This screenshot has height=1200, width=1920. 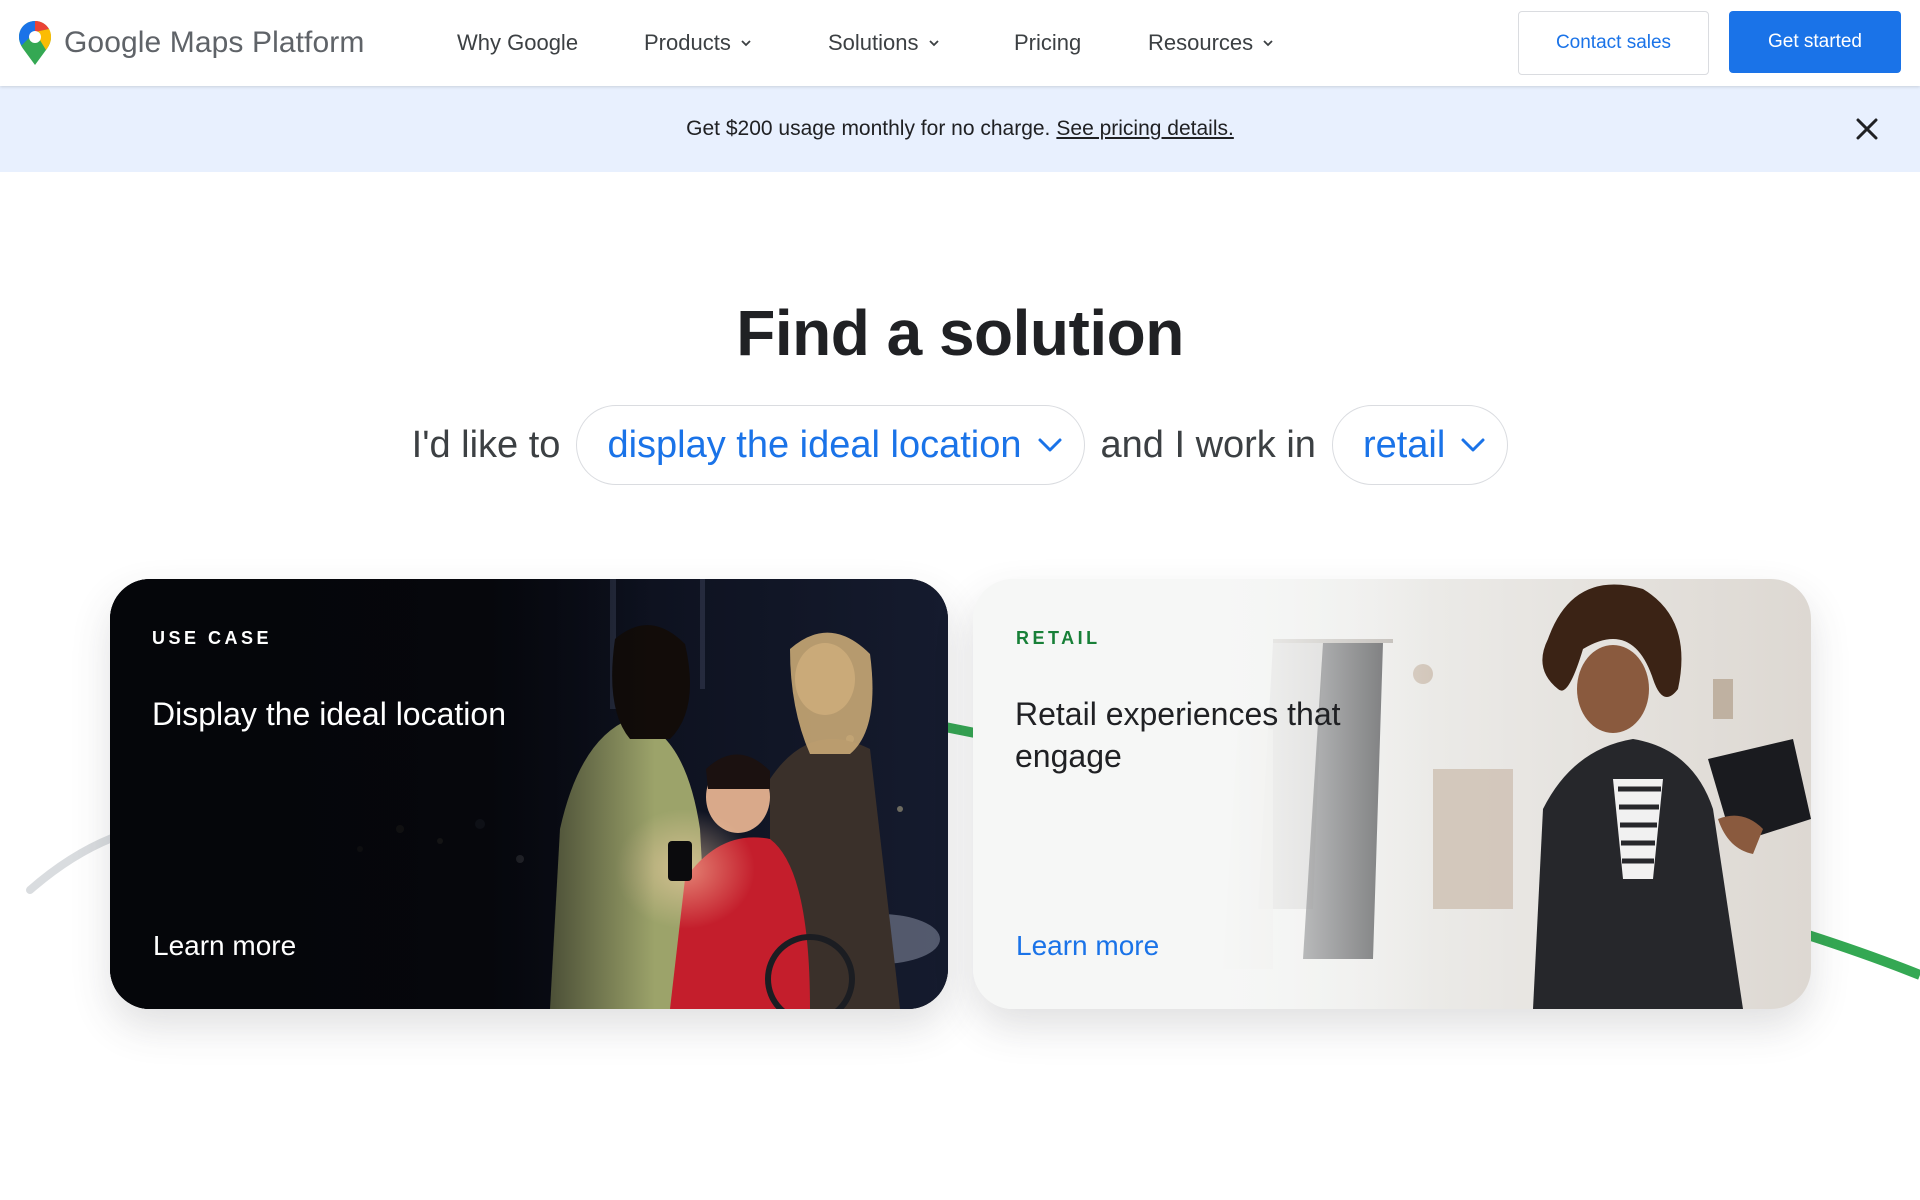 I want to click on nav-why-google: Why Google, so click(x=517, y=43).